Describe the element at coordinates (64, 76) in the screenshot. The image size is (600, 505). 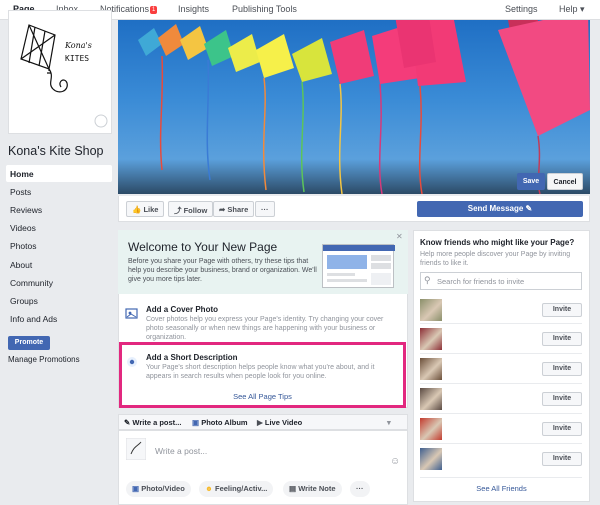
I see `kite-logo: Kona's KITES` at that location.